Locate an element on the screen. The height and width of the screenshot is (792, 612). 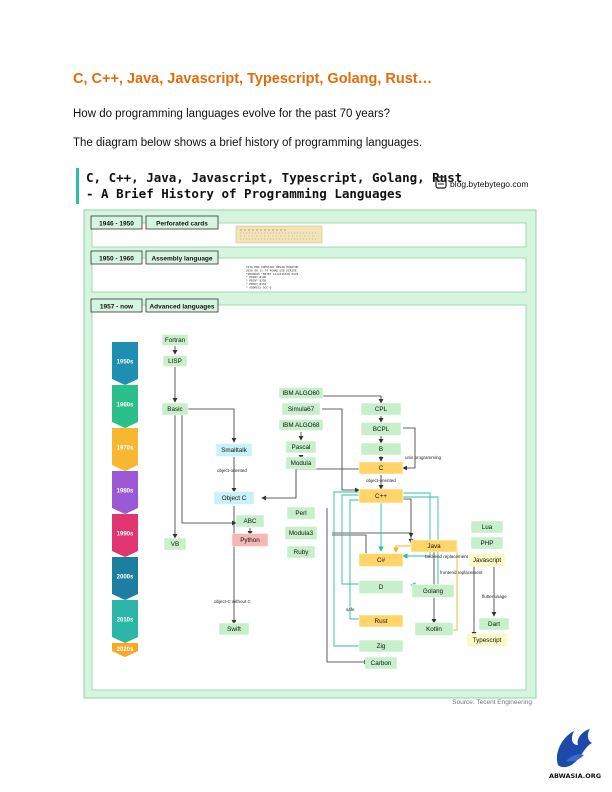
language-label-vb: VB is located at coordinates (175, 544).